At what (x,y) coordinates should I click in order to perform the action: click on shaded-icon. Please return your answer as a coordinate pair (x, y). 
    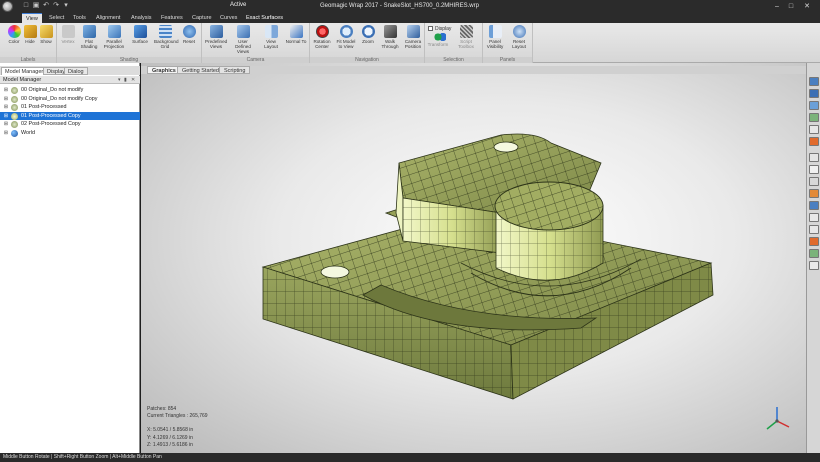
    Looking at the image, I should click on (814, 193).